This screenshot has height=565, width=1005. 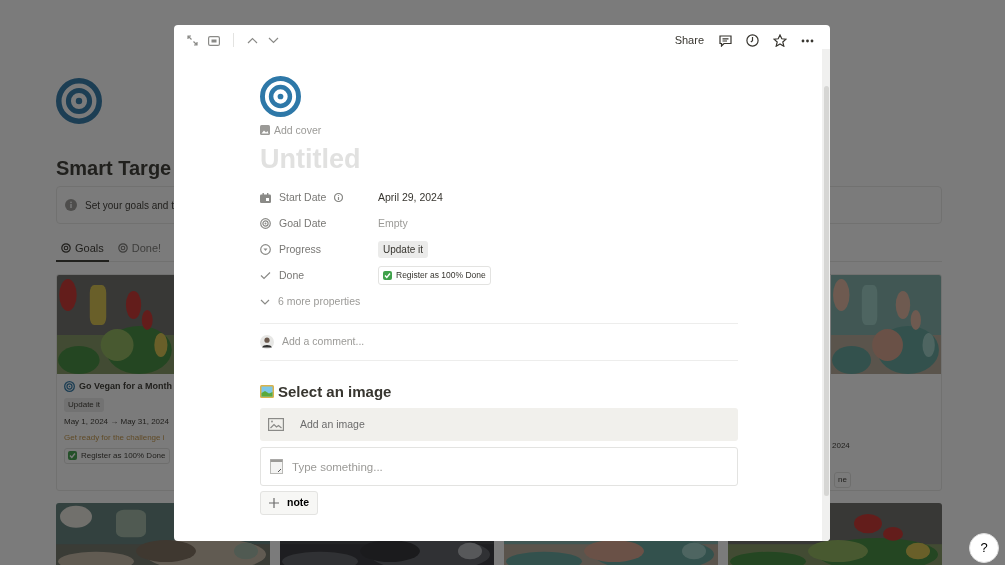 What do you see at coordinates (267, 392) in the screenshot?
I see `picture-icon` at bounding box center [267, 392].